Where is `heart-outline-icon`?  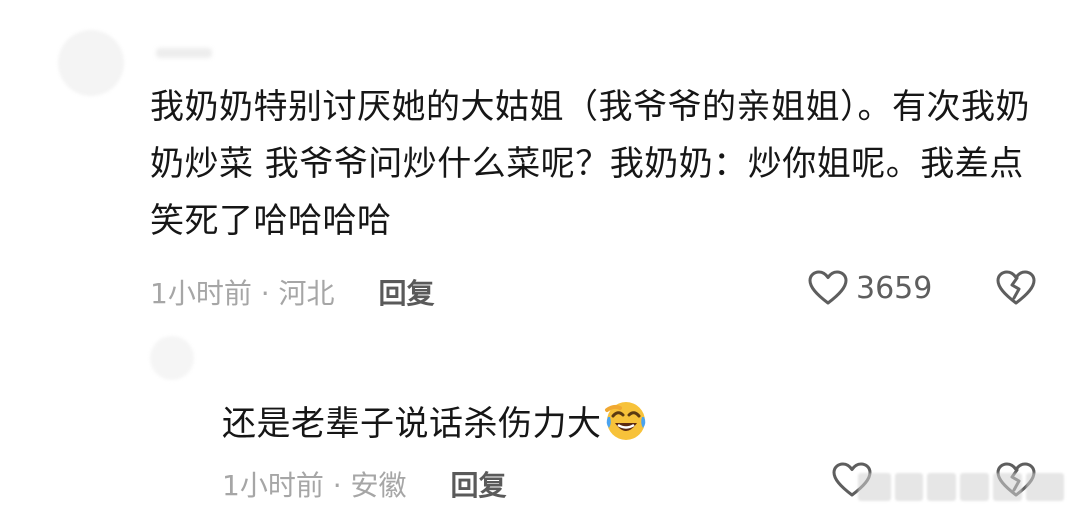 heart-outline-icon is located at coordinates (828, 287).